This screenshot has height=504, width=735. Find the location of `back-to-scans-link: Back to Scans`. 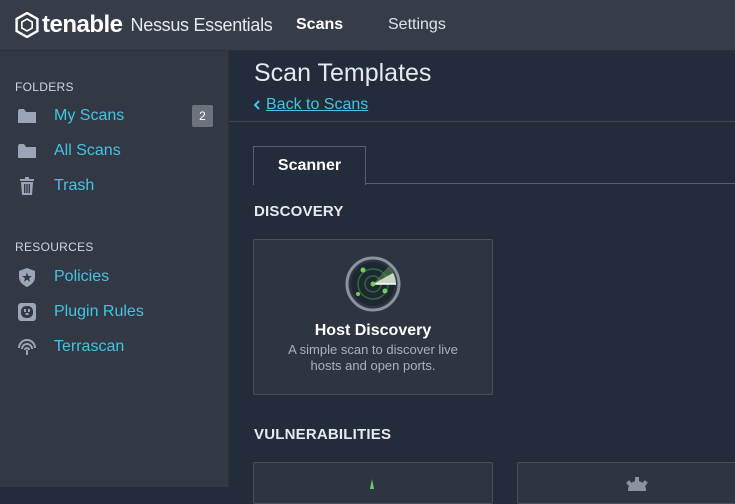

back-to-scans-link: Back to Scans is located at coordinates (311, 105).